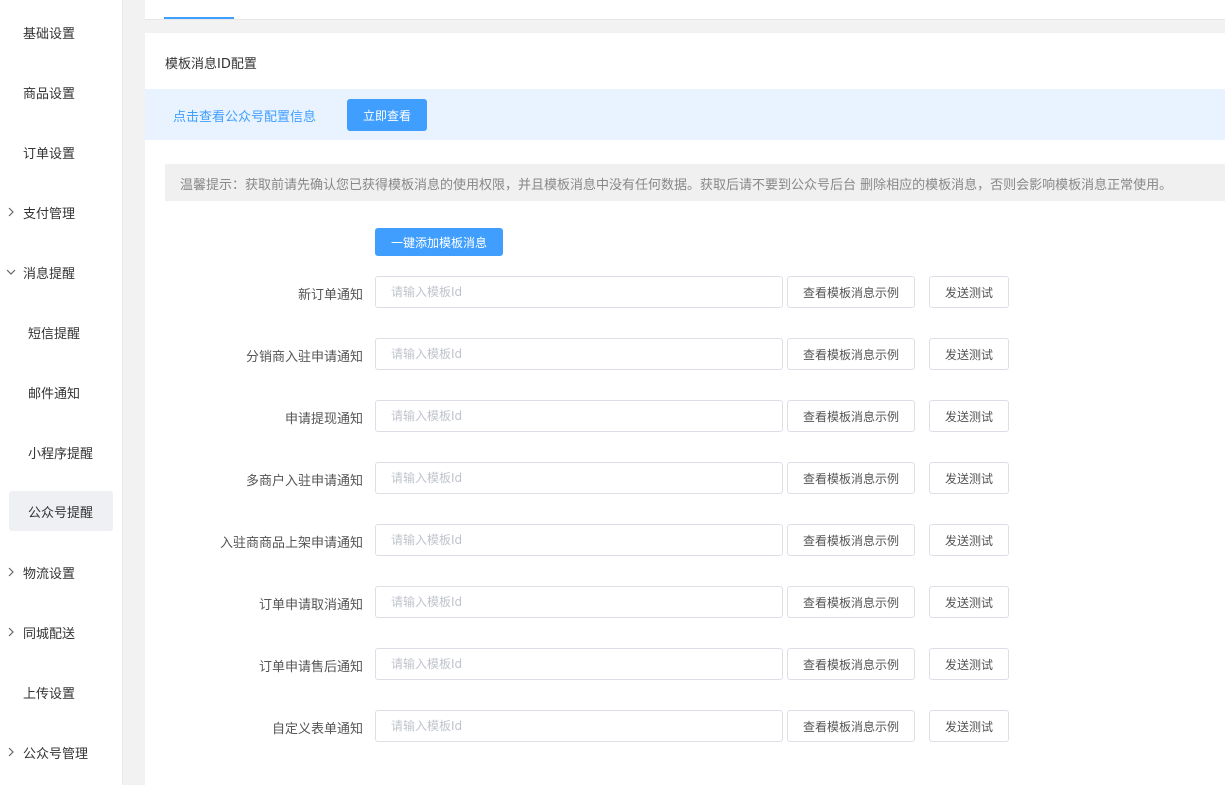 The height and width of the screenshot is (785, 1225). Describe the element at coordinates (310, 605) in the screenshot. I see `field-label: 订单申请取消通知` at that location.